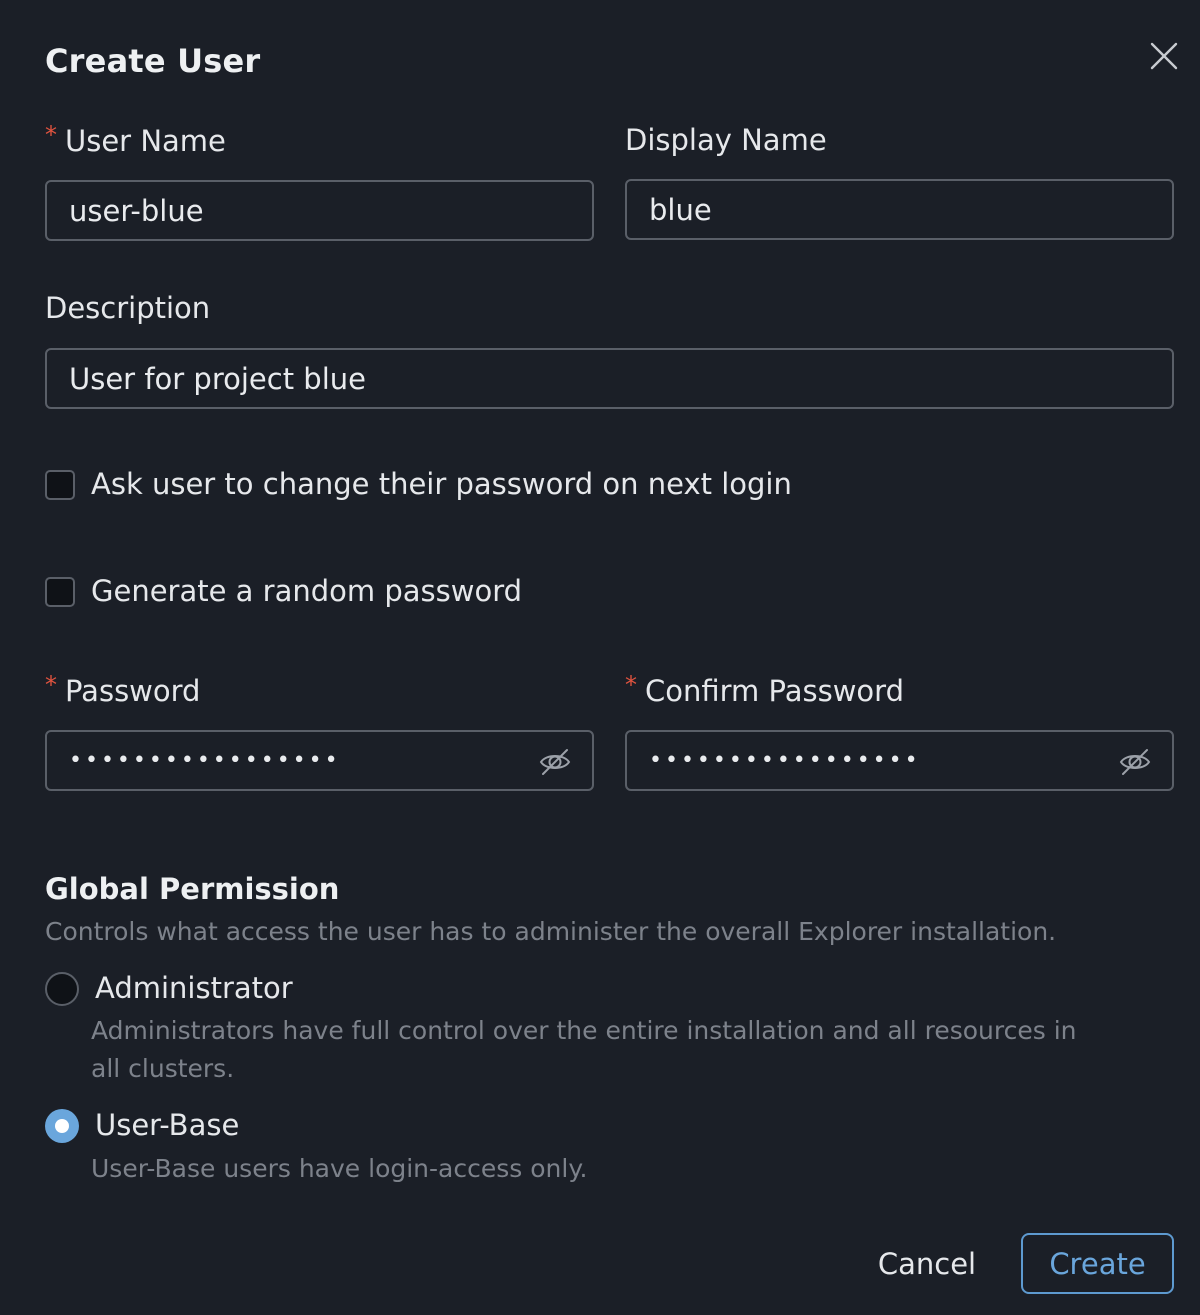 This screenshot has width=1200, height=1315. I want to click on radio-selected-dot, so click(62, 1126).